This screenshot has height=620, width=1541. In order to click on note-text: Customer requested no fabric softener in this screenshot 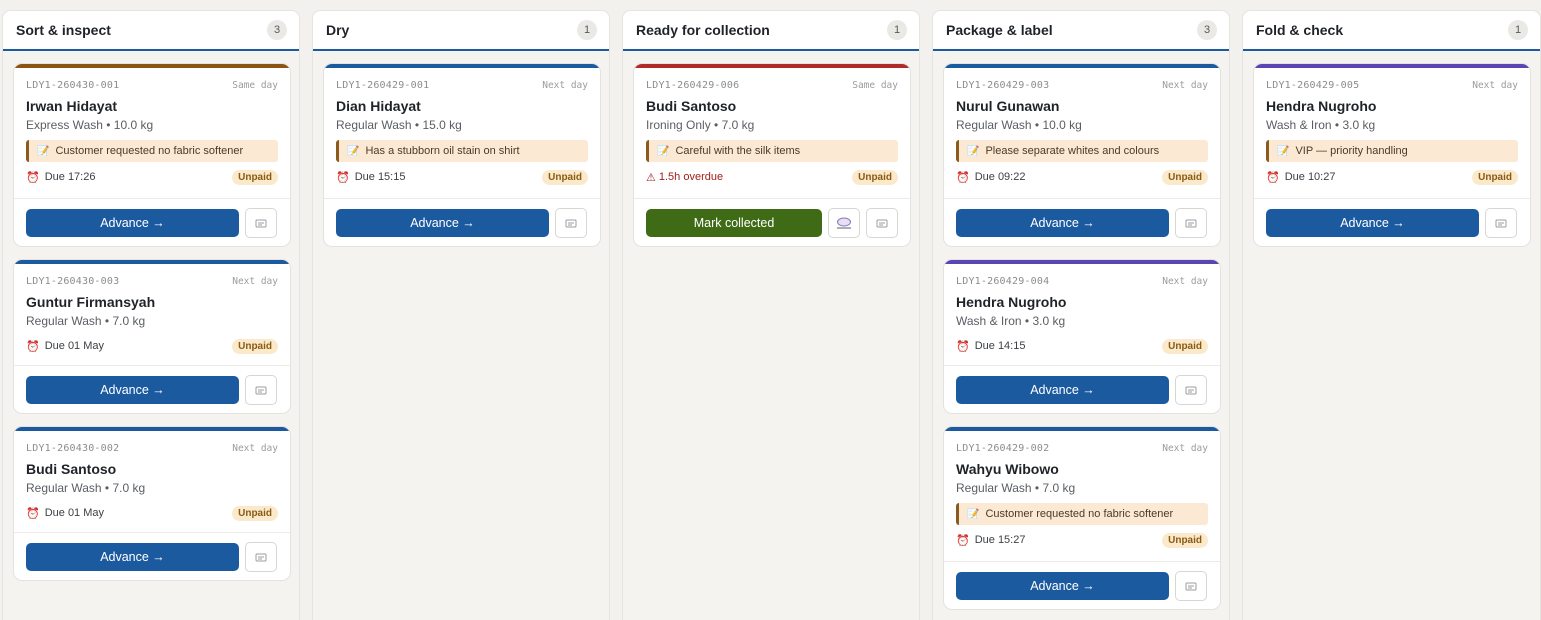, I will do `click(149, 151)`.